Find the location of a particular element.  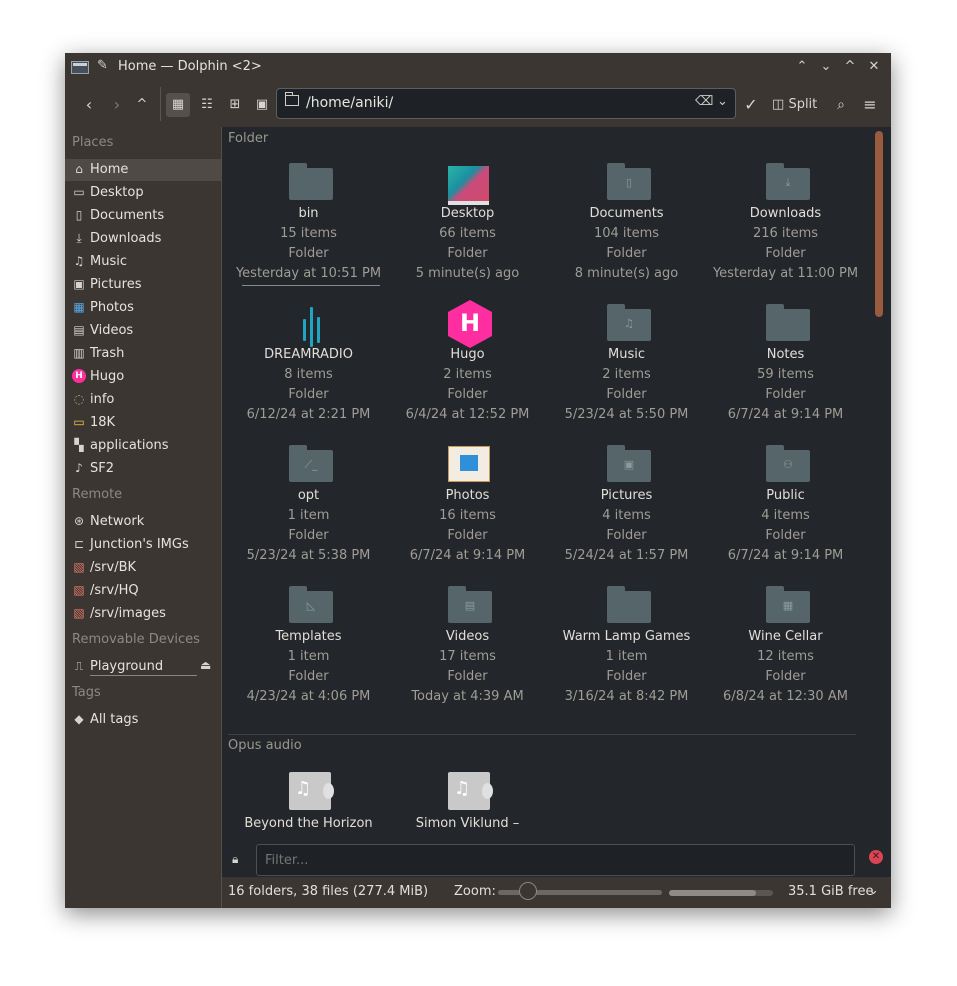

audio-file-item: Simon Viklund – is located at coordinates (467, 803).